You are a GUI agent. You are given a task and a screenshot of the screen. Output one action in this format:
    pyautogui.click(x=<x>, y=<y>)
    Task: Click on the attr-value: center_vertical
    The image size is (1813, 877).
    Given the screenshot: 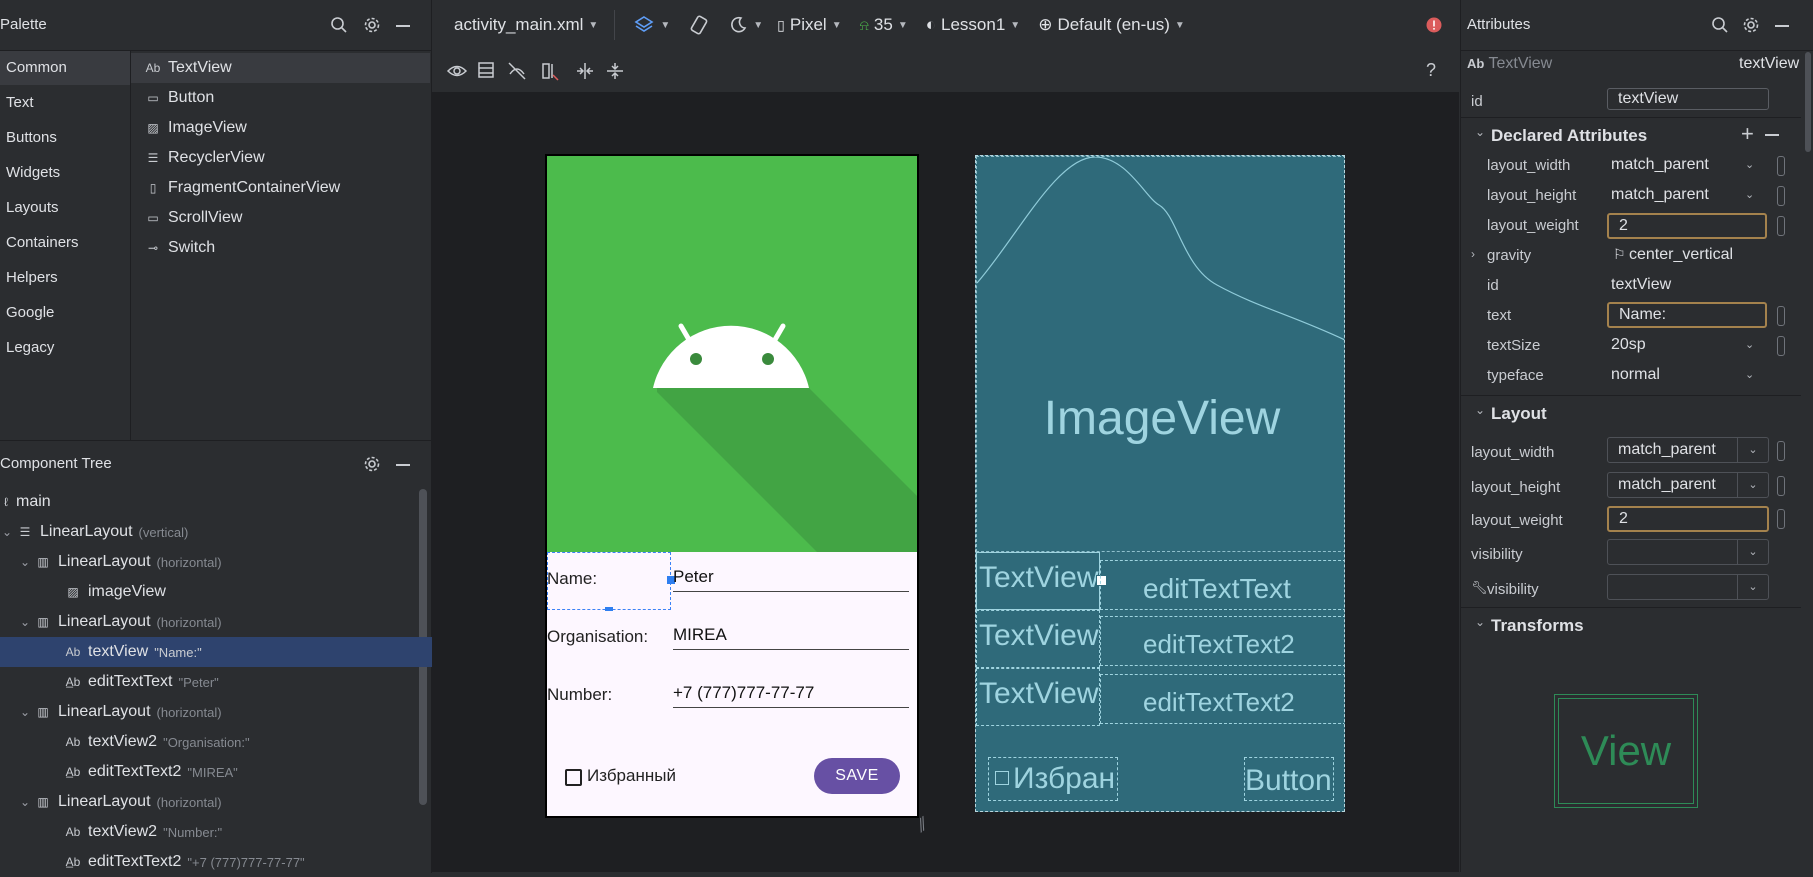 What is the action you would take?
    pyautogui.click(x=1681, y=255)
    